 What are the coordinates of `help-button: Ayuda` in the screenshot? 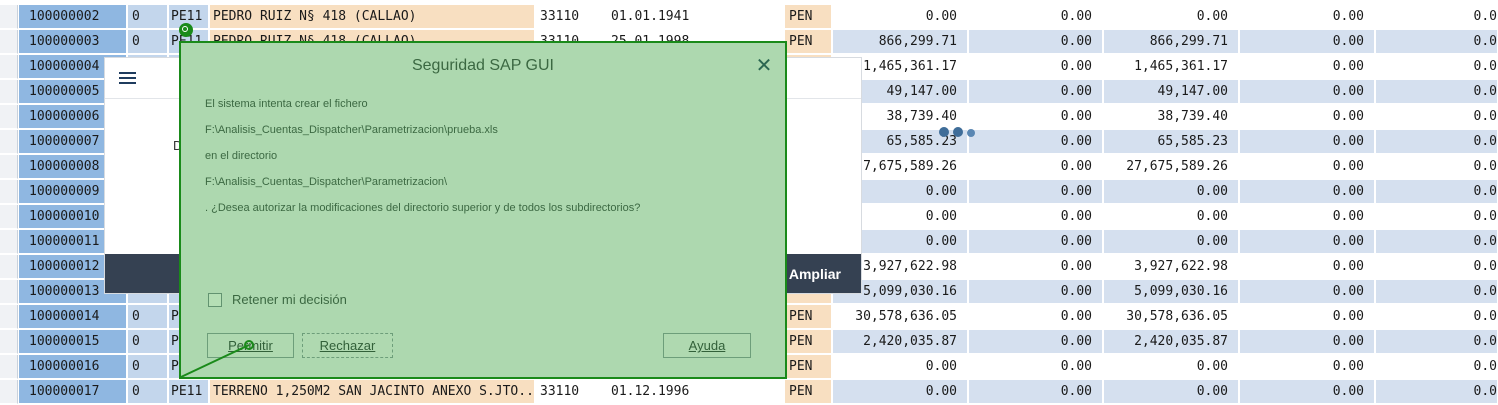 It's located at (707, 345).